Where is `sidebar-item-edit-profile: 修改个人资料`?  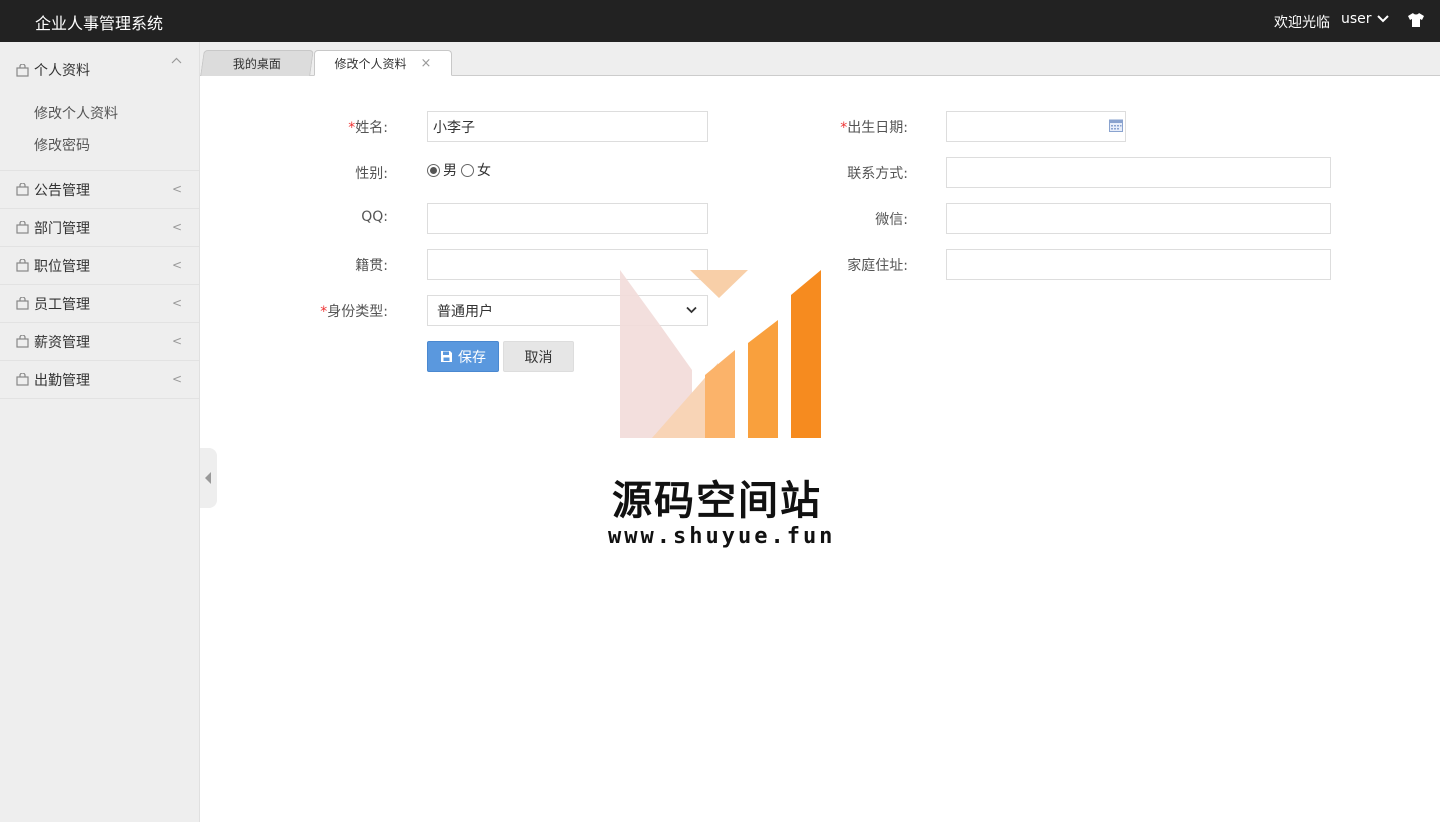
sidebar-item-edit-profile: 修改个人资料 is located at coordinates (99, 114).